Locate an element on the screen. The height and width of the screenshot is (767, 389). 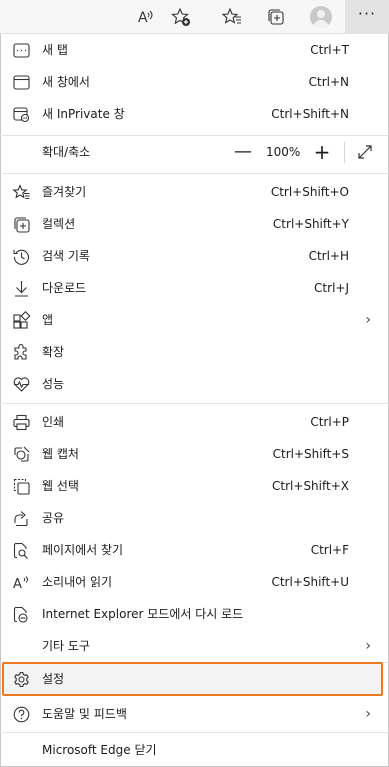
menu-shortcut: Ctrl+Shift+S is located at coordinates (310, 454).